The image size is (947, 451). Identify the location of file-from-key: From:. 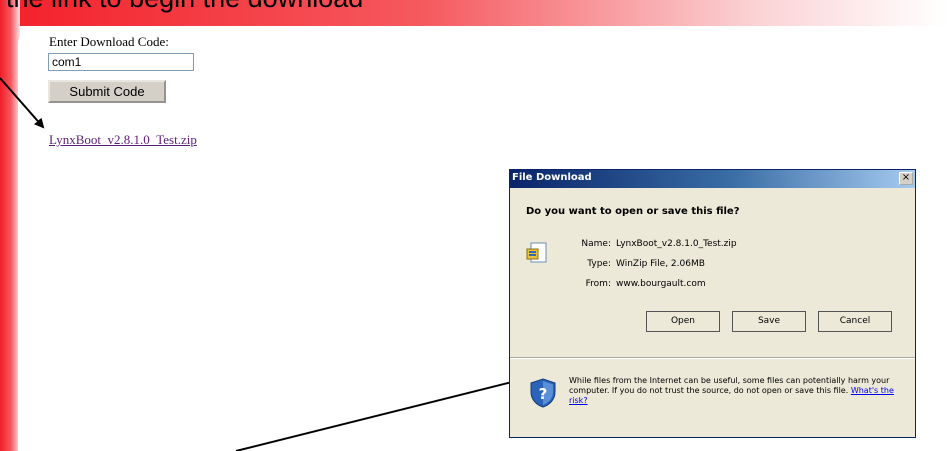
(598, 284).